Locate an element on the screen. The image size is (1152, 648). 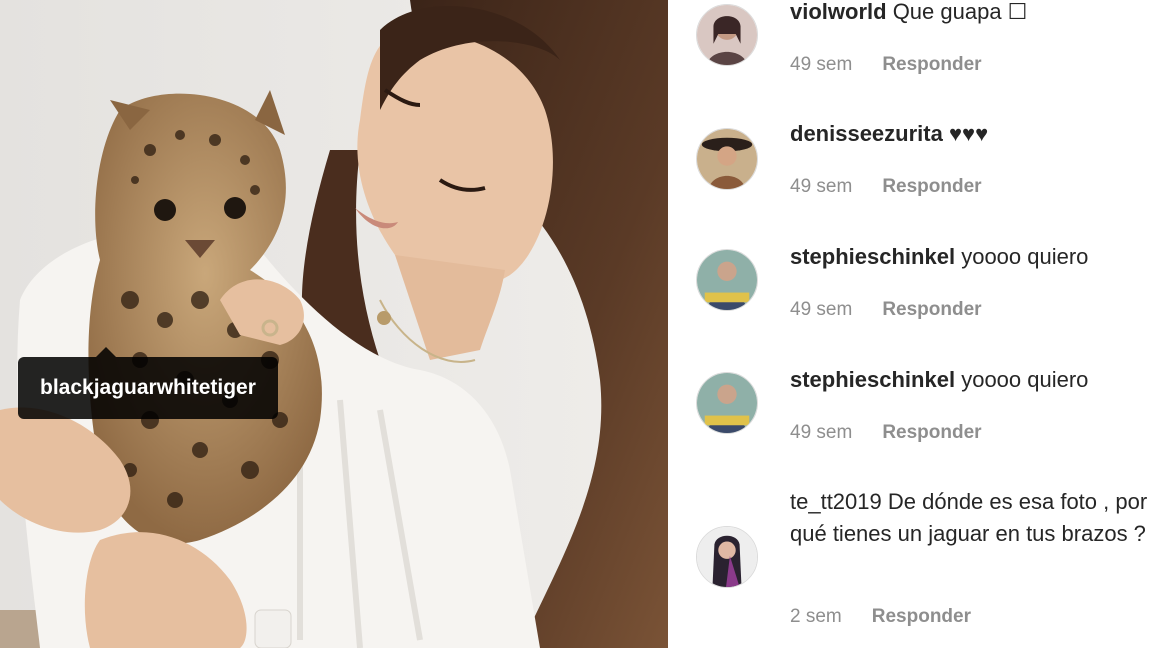
comment-body: ♥♥♥ is located at coordinates (968, 133).